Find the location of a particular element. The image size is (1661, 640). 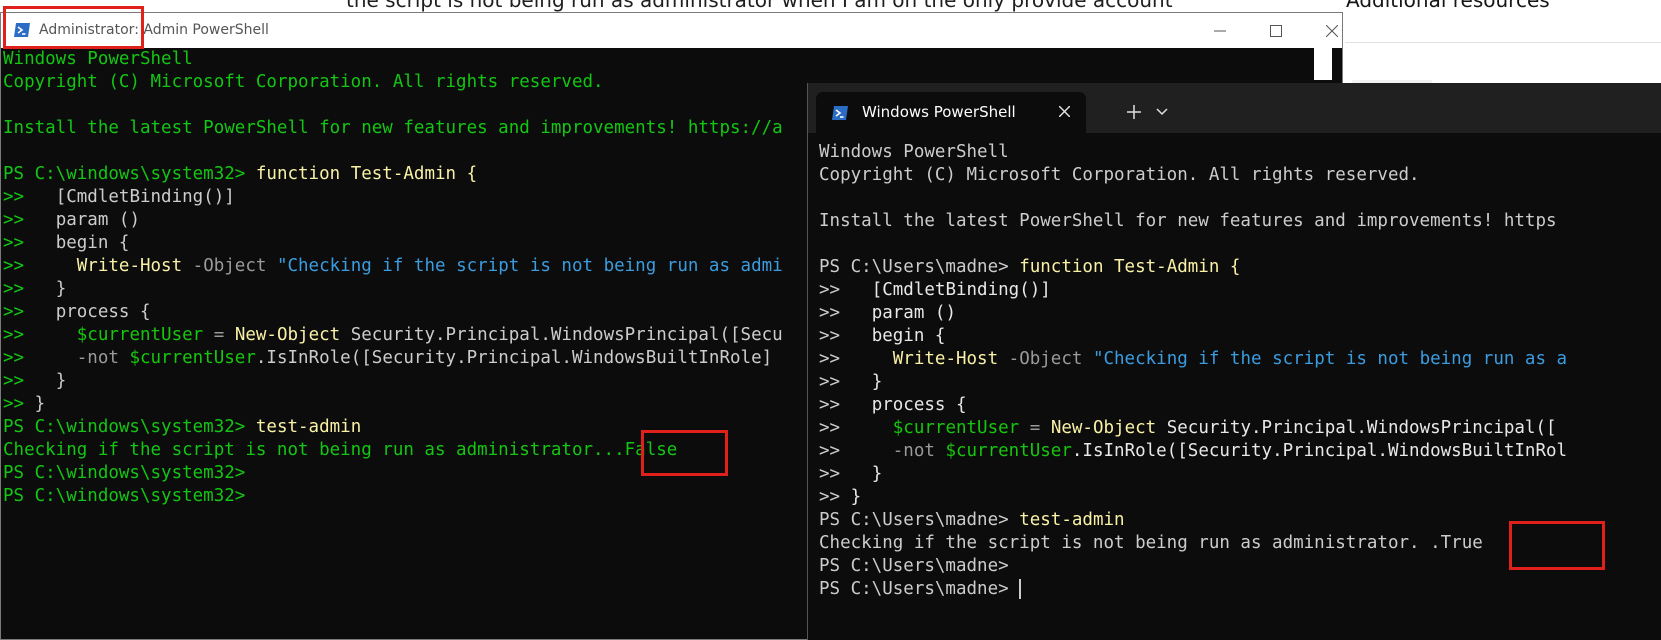

console-line: PS C:\Users\madne> function Test-Admin { is located at coordinates (1240, 267).